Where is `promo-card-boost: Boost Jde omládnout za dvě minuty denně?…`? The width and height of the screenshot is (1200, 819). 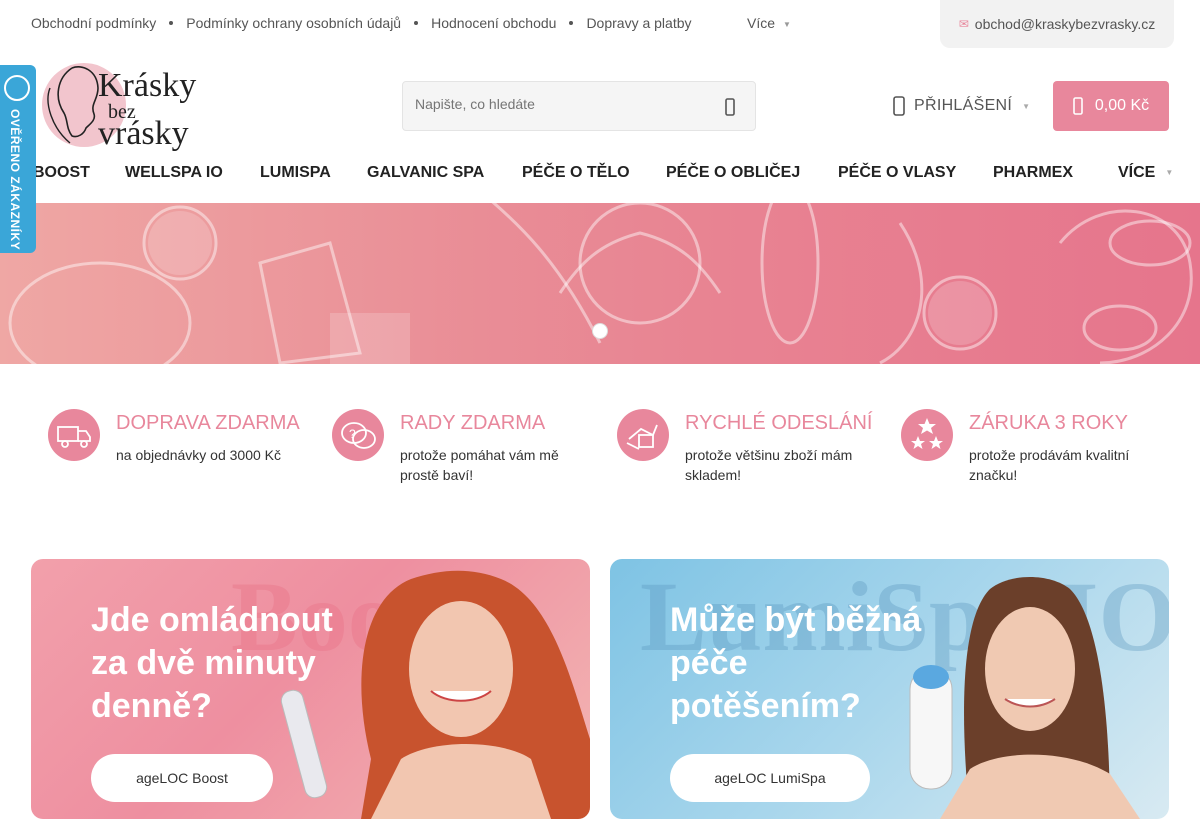
promo-card-boost: Boost Jde omládnout za dvě minuty denně?… is located at coordinates (310, 689).